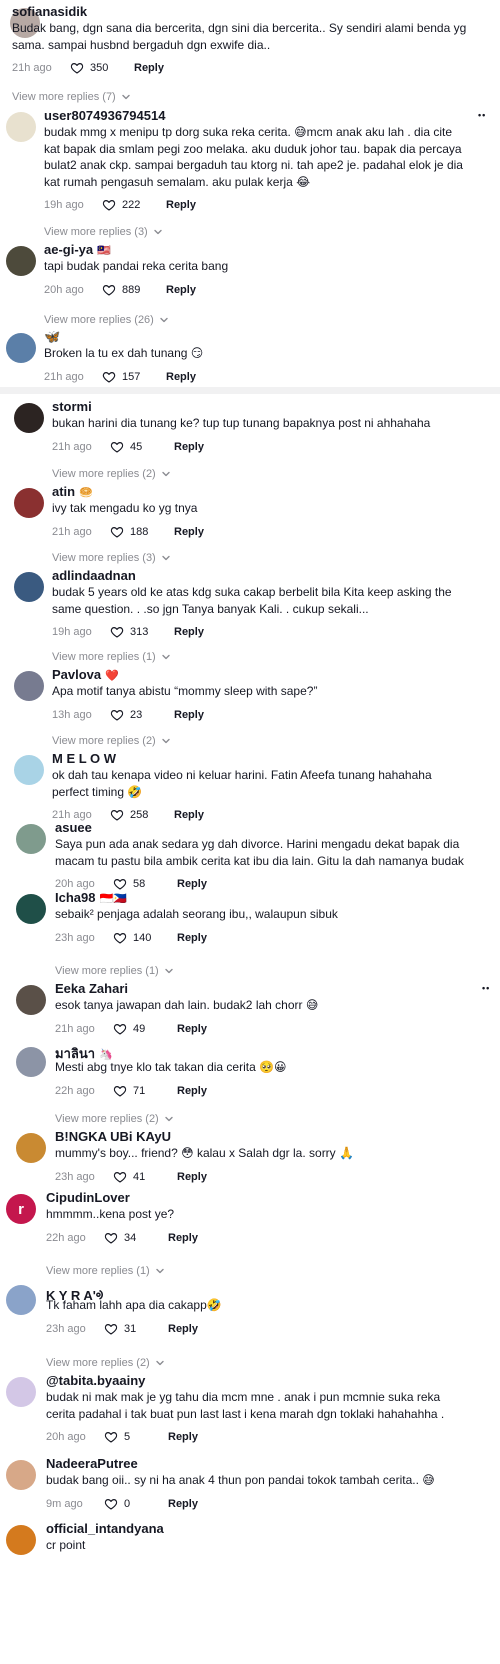 This screenshot has width=500, height=1664. I want to click on comment-username: asuee, so click(73, 827).